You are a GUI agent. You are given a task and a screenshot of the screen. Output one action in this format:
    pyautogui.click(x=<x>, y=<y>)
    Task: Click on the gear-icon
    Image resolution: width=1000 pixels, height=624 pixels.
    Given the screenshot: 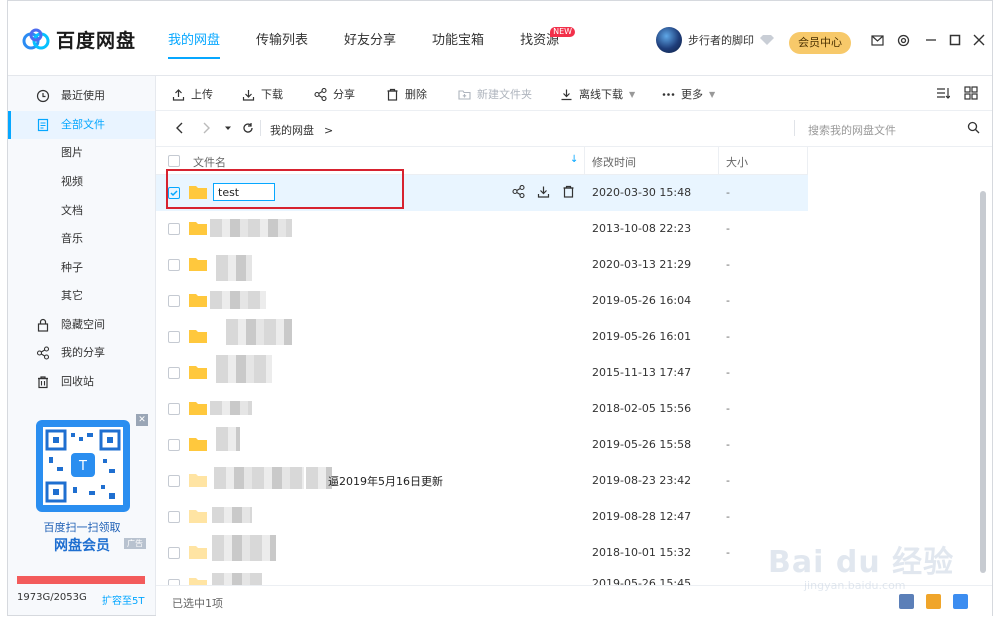 What is the action you would take?
    pyautogui.click(x=903, y=40)
    